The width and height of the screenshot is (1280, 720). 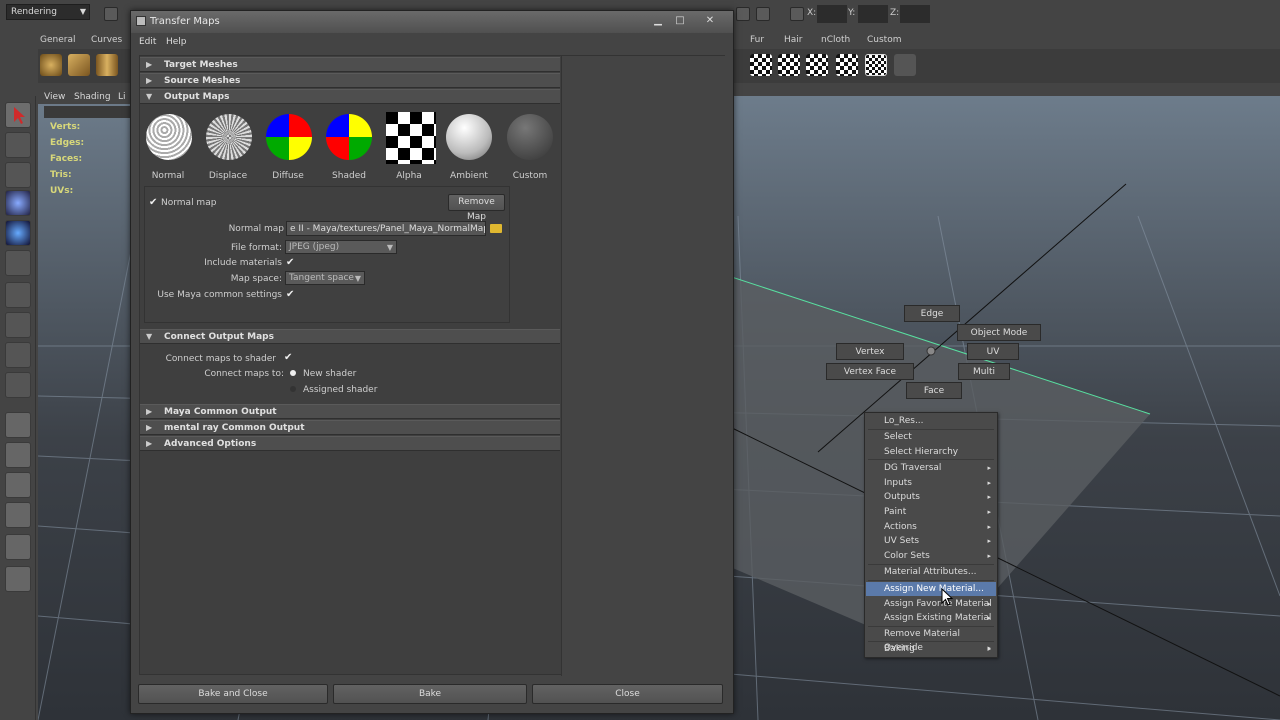 What do you see at coordinates (350, 64) in the screenshot?
I see `section-target-meshes: ▶ Target Meshes` at bounding box center [350, 64].